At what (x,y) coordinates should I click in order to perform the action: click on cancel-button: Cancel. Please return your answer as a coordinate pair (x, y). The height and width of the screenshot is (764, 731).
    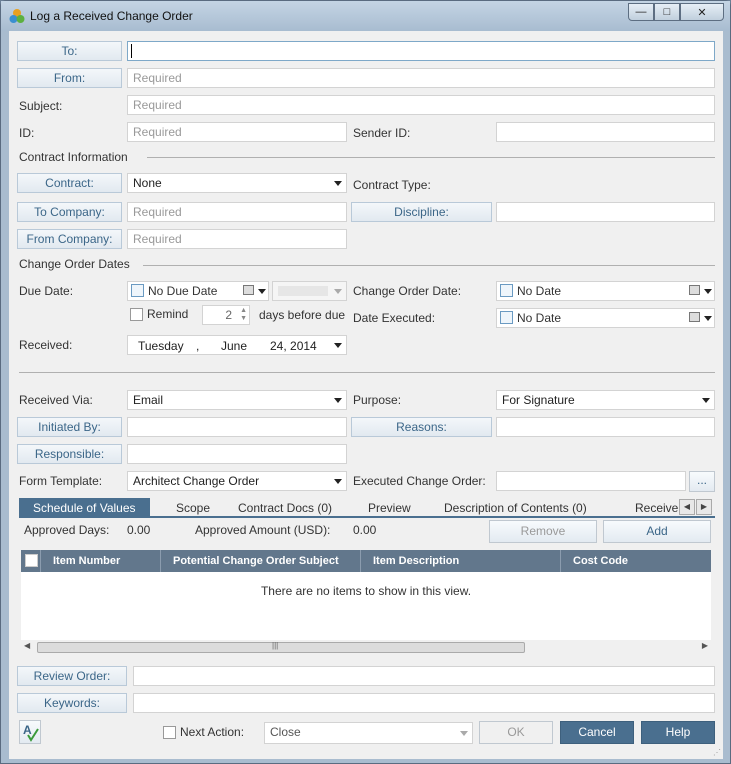
    Looking at the image, I should click on (597, 732).